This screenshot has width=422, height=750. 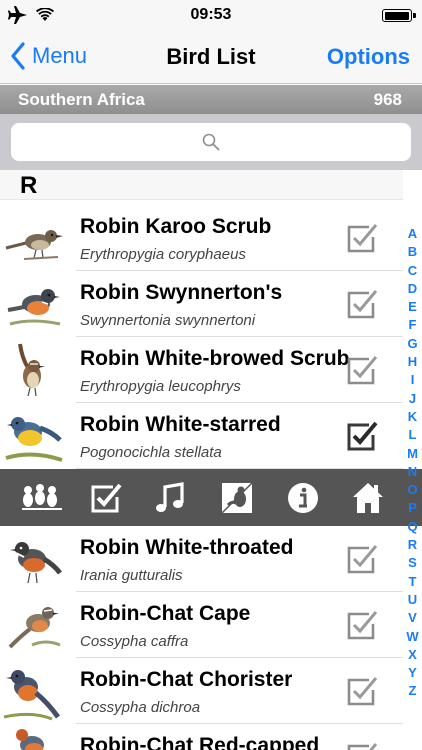 I want to click on index-letter: Z, so click(x=413, y=691).